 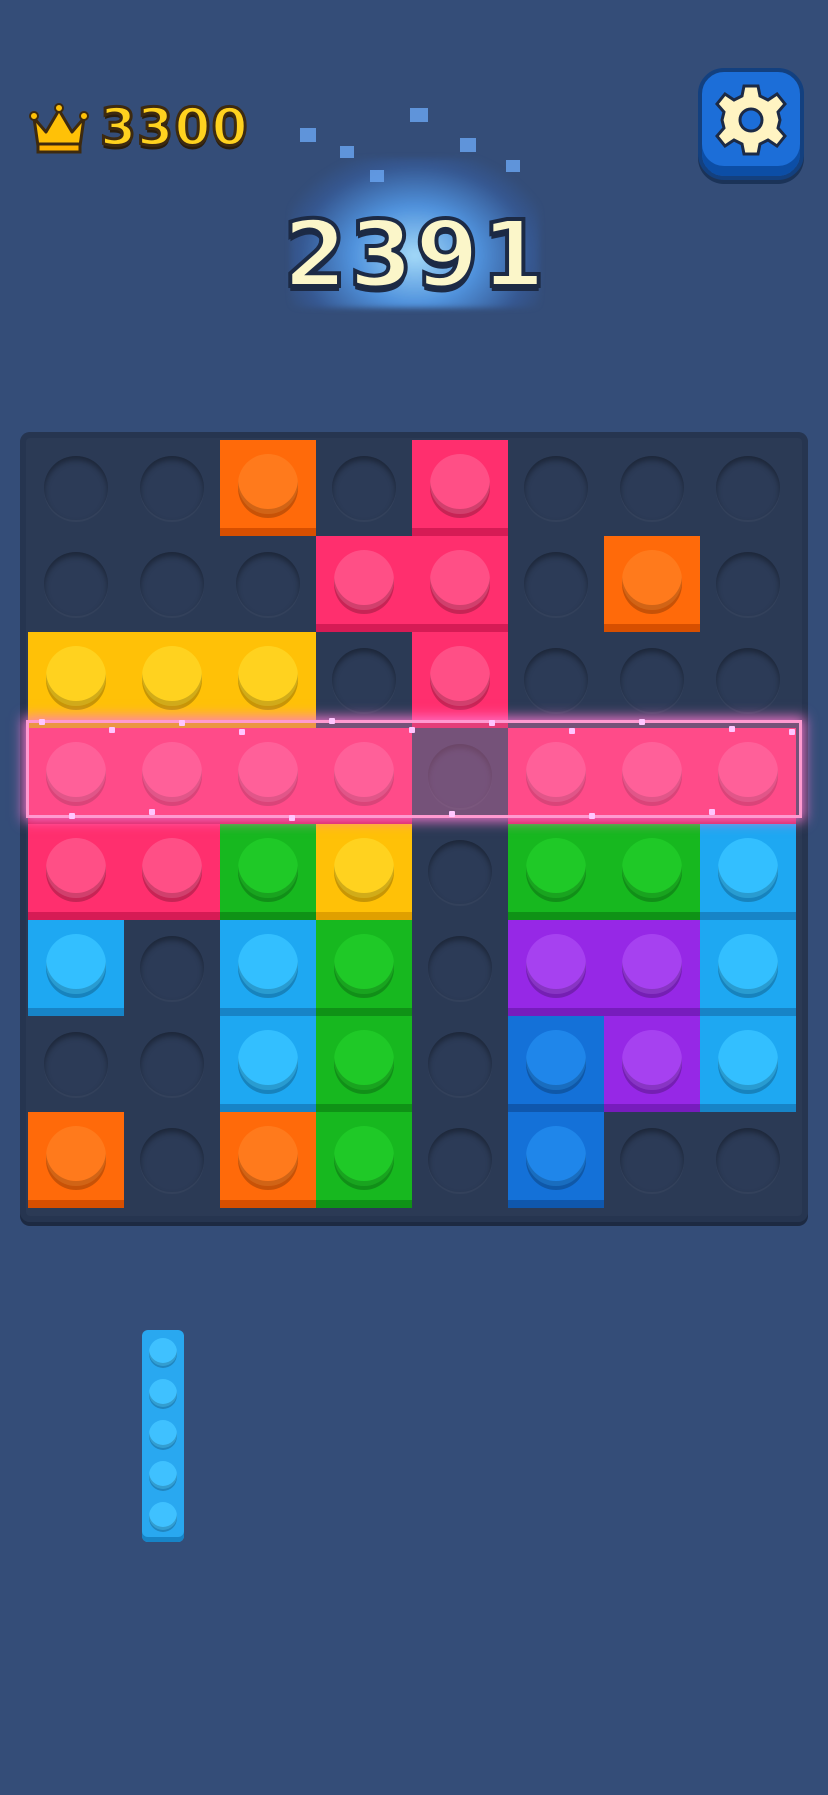 What do you see at coordinates (174, 128) in the screenshot?
I see `best-score-value: 3300` at bounding box center [174, 128].